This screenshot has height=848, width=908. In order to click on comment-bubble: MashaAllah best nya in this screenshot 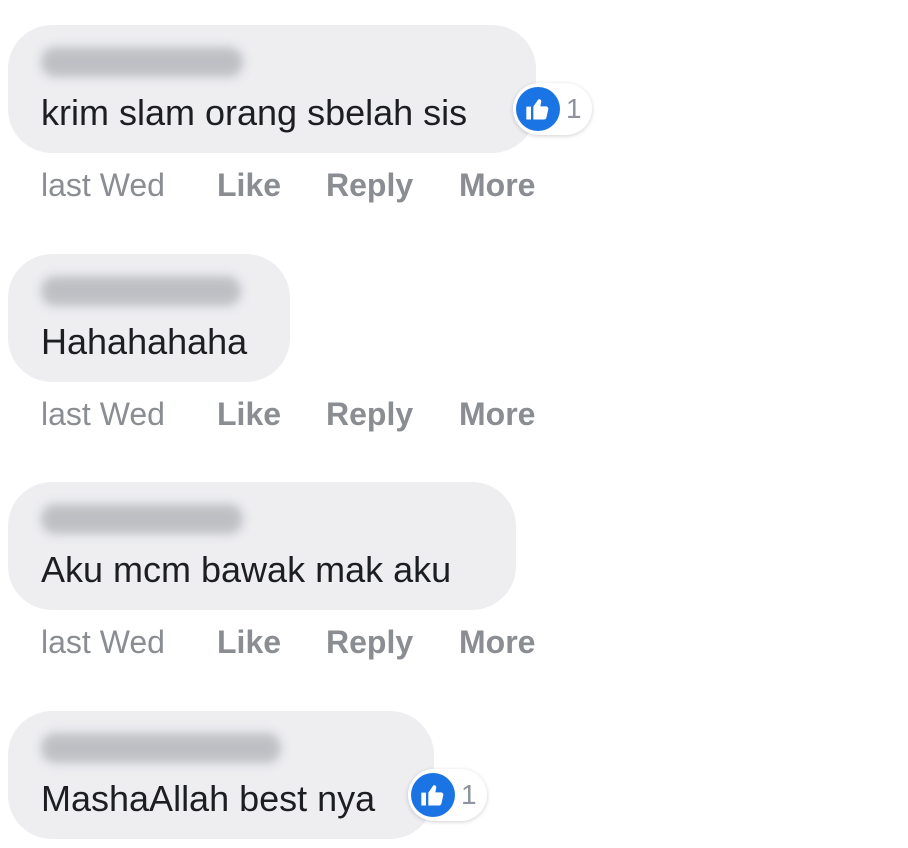, I will do `click(221, 775)`.